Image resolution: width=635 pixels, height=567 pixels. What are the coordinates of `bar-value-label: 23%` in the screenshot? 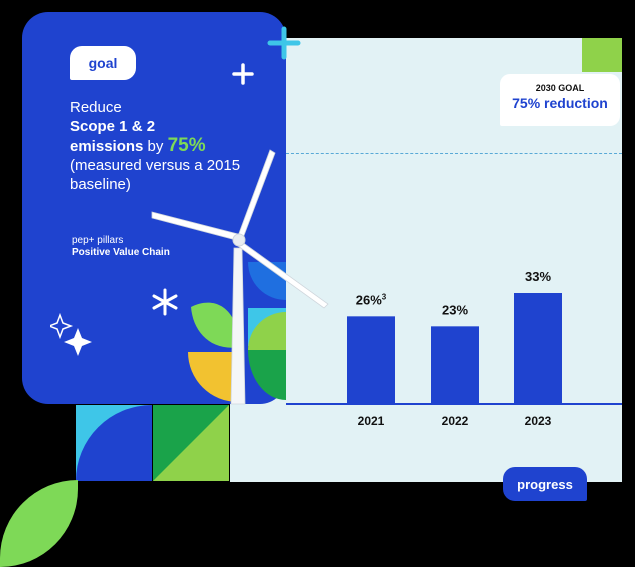 It's located at (455, 309).